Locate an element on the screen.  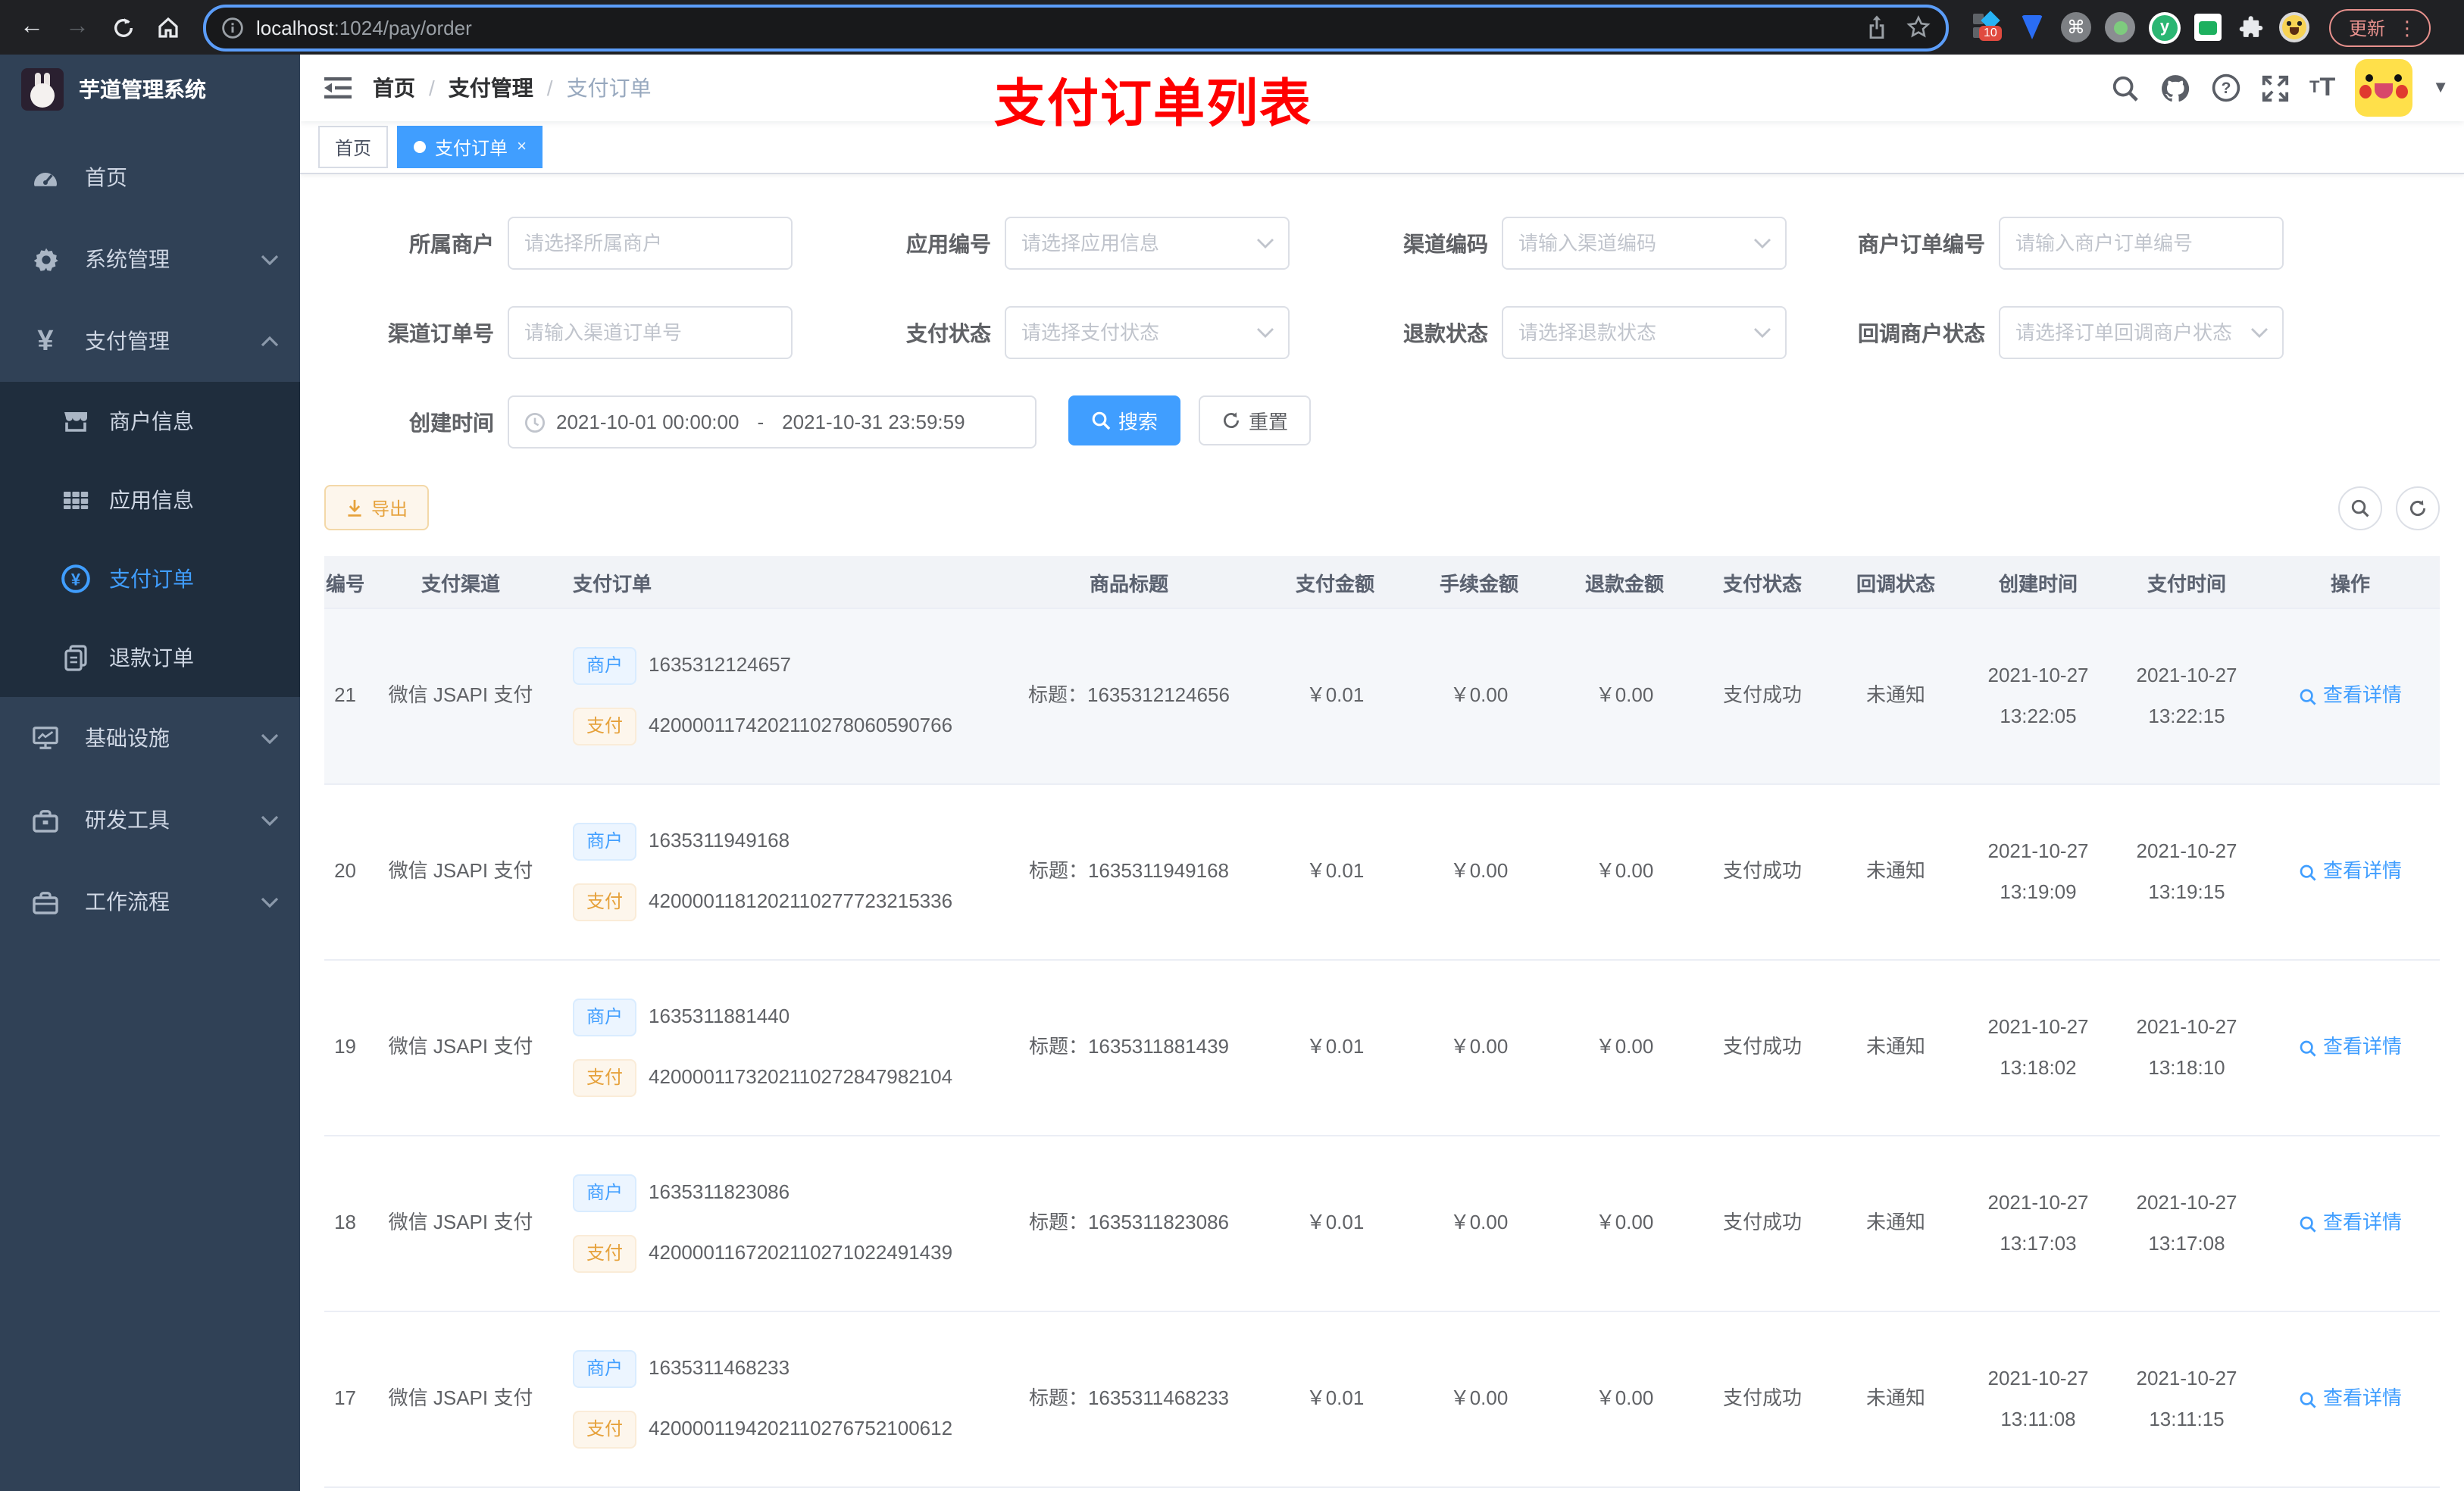
browser-reload-button is located at coordinates (122, 27).